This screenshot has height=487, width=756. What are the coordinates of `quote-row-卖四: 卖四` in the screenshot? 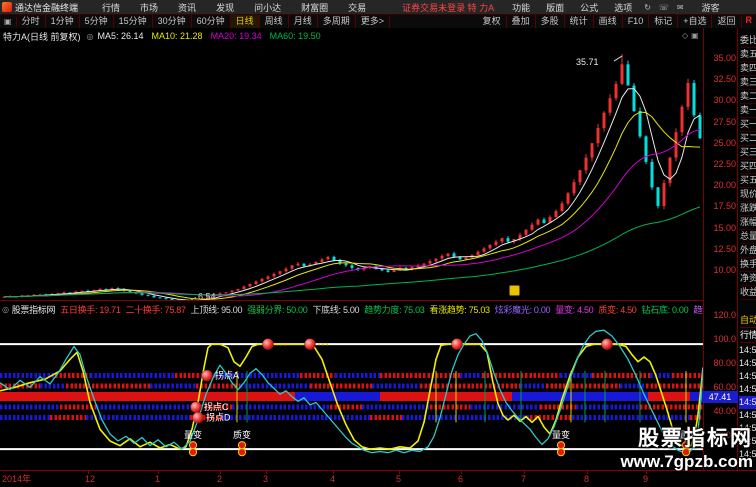 It's located at (748, 68).